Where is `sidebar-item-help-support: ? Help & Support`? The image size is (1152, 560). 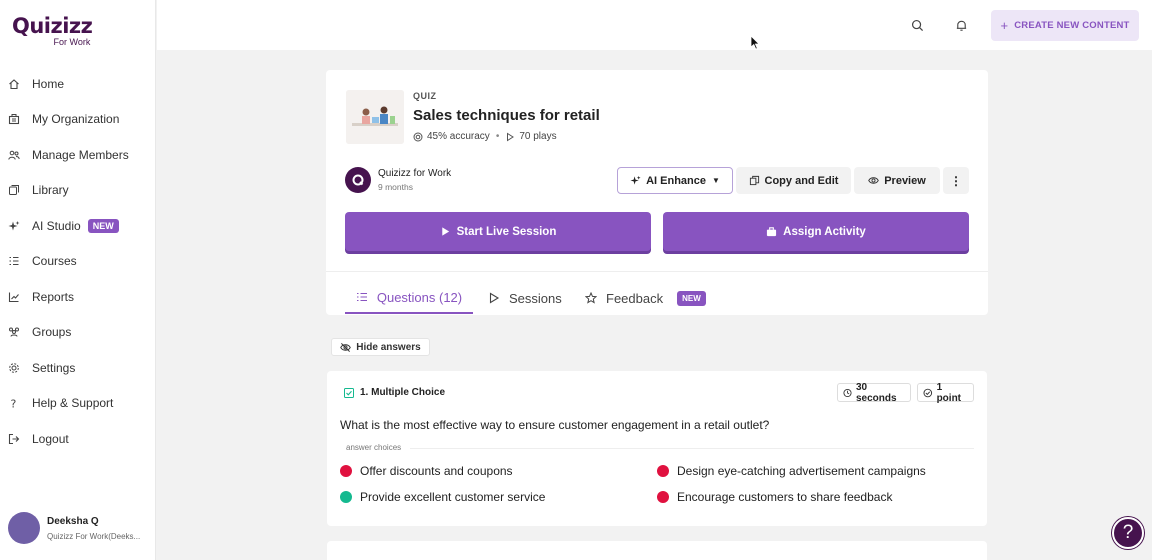
sidebar-item-help-support: ? Help & Support is located at coordinates (78, 404).